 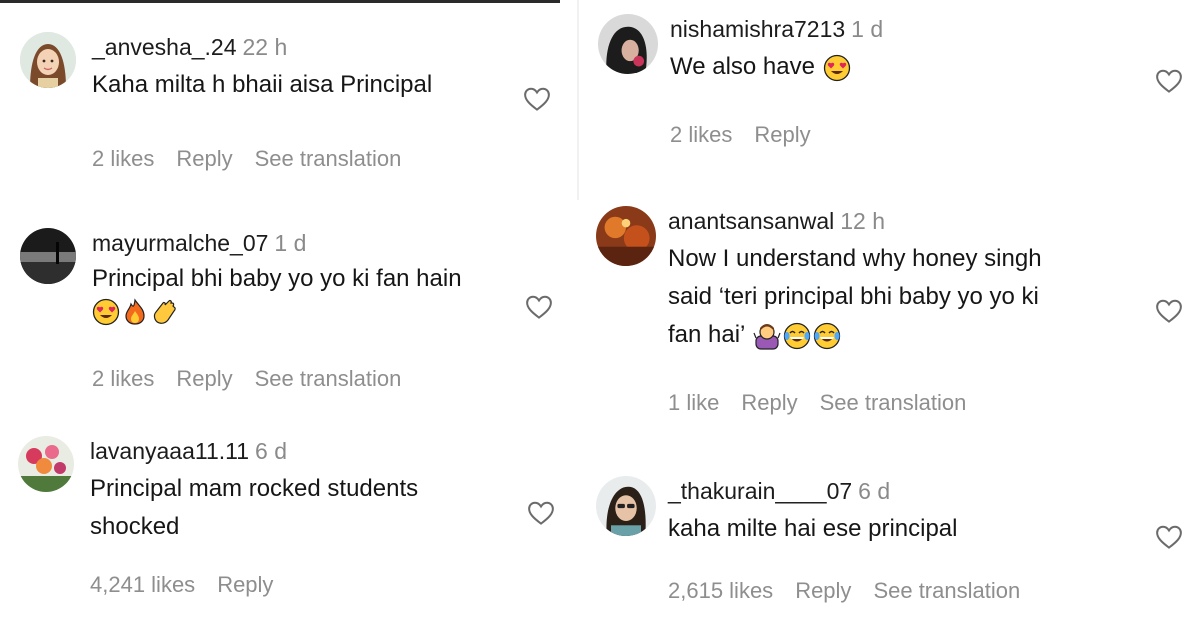 I want to click on avatar-selfie-icon, so click(x=626, y=506).